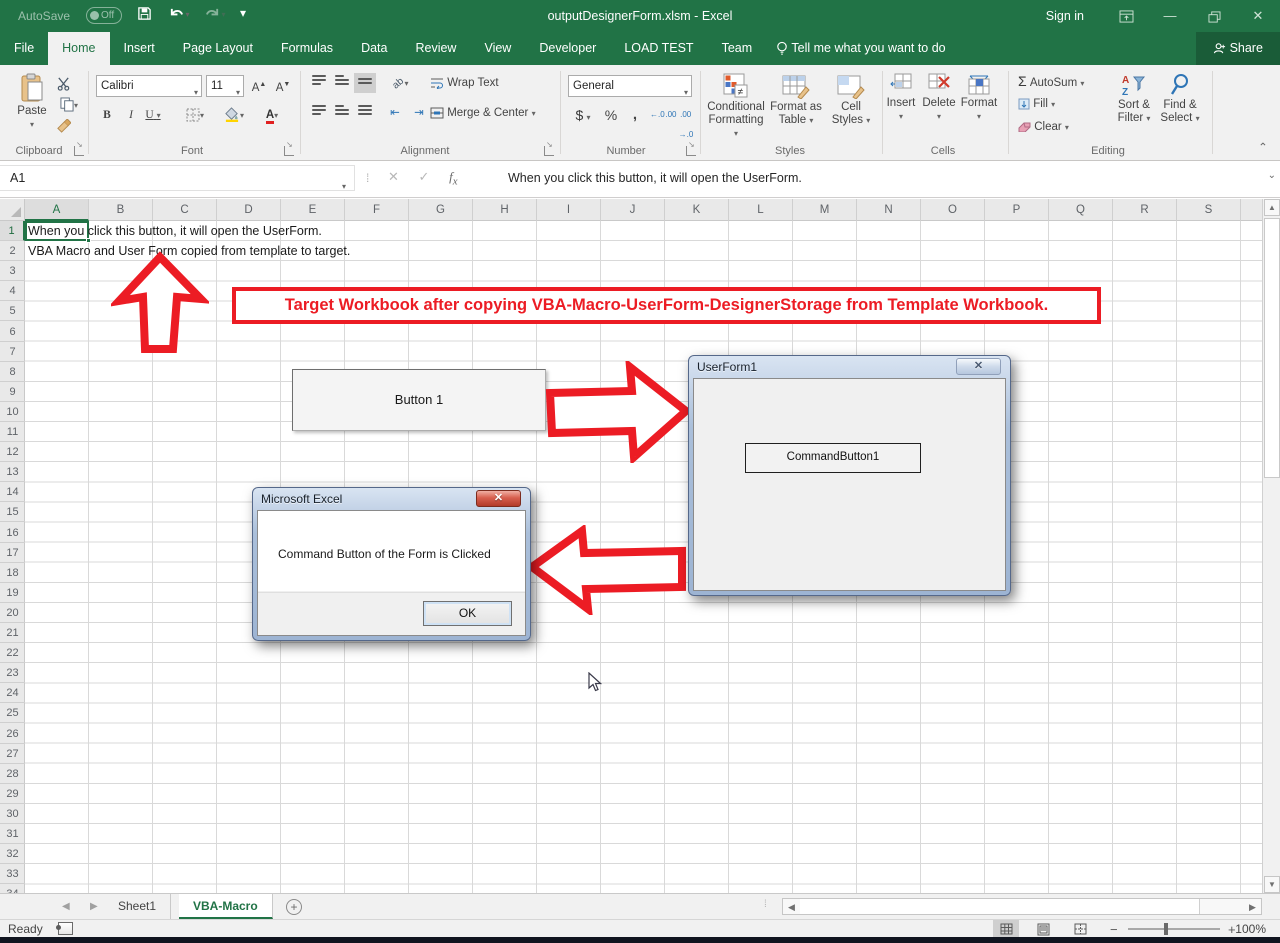 Image resolution: width=1280 pixels, height=943 pixels. Describe the element at coordinates (12, 633) in the screenshot. I see `row-header-21: 21` at that location.